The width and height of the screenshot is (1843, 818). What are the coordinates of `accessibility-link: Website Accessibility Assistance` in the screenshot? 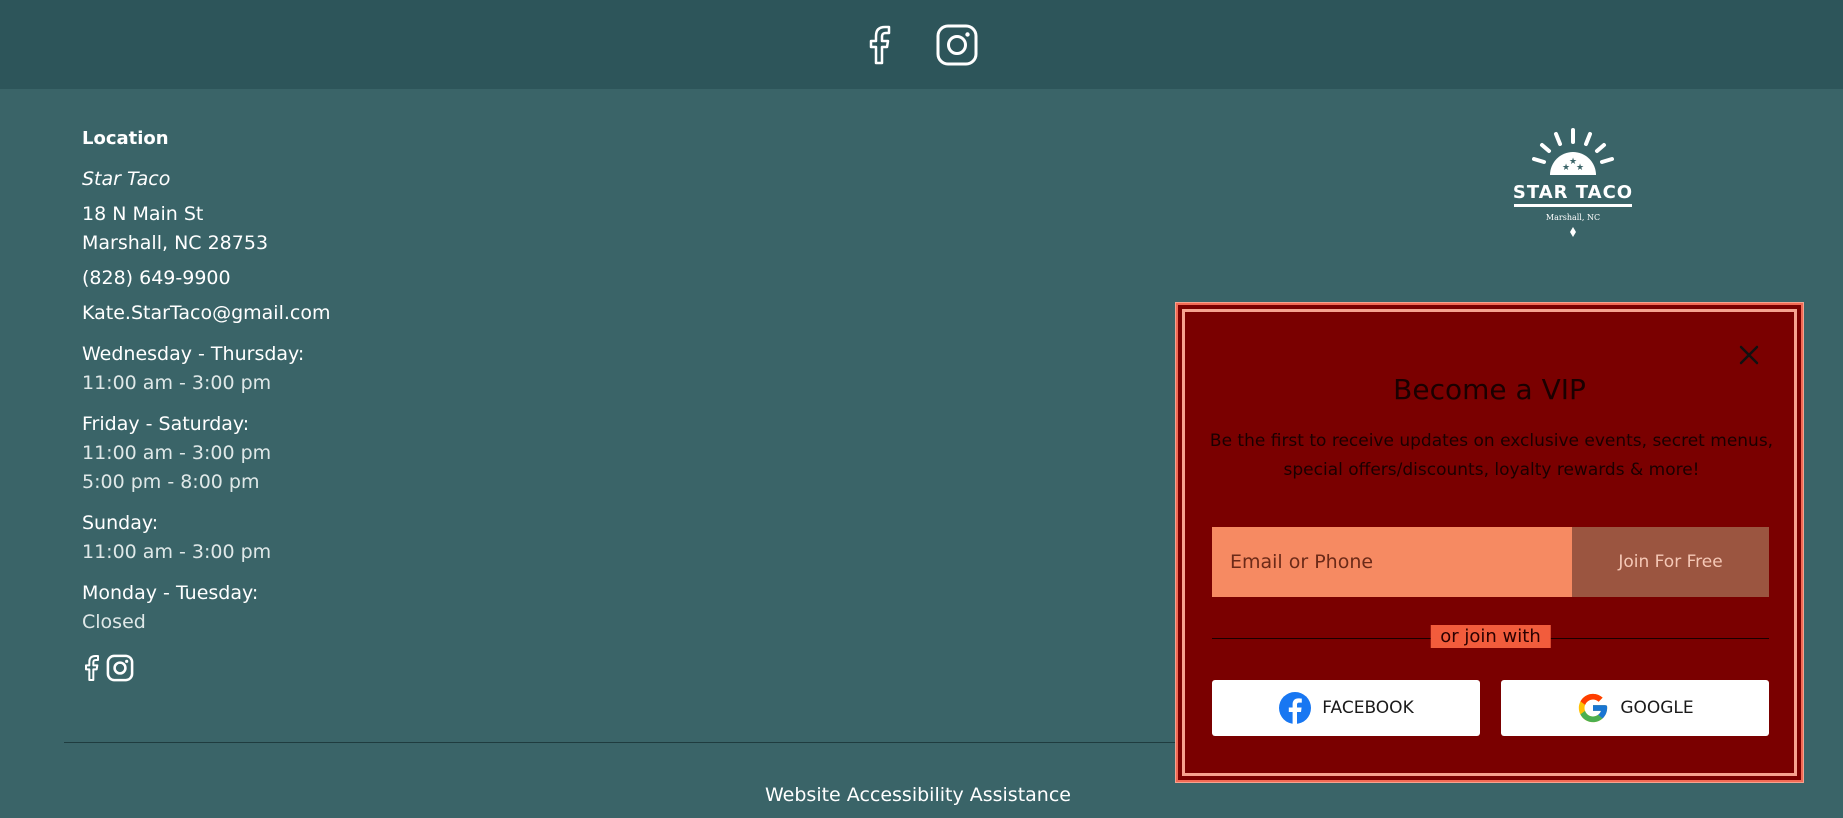 It's located at (918, 795).